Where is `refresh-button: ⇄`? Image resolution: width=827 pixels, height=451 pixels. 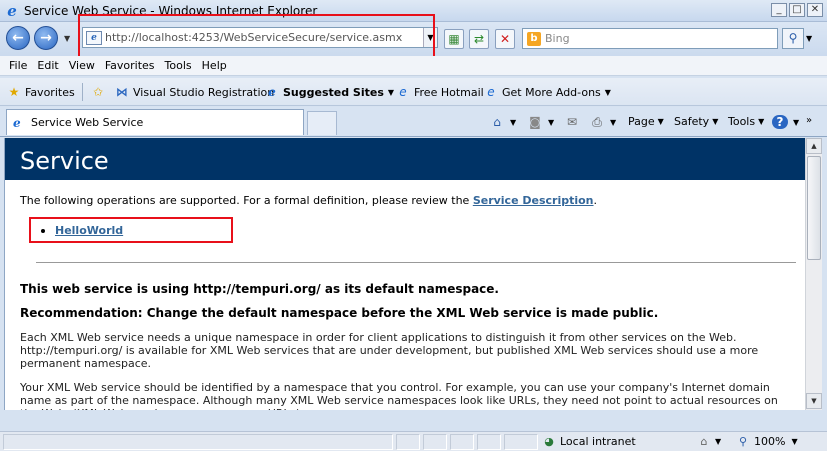 refresh-button: ⇄ is located at coordinates (479, 39).